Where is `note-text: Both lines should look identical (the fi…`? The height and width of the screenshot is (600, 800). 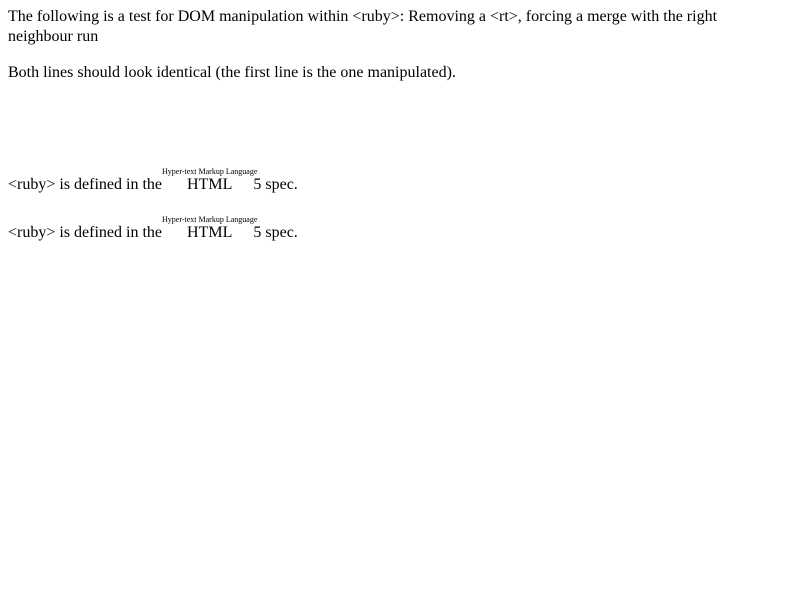 note-text: Both lines should look identical (the fi… is located at coordinates (232, 72).